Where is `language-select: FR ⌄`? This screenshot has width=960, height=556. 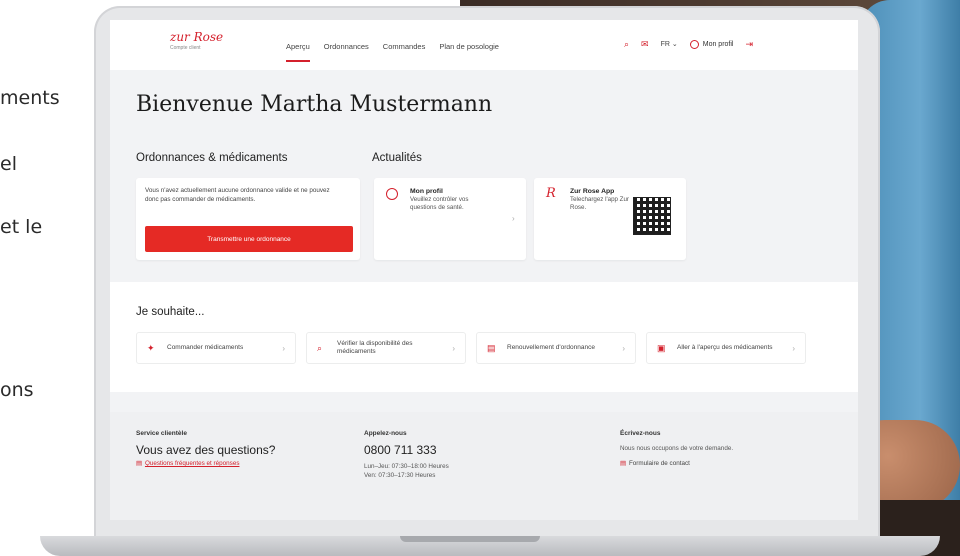
language-select: FR ⌄ is located at coordinates (669, 44).